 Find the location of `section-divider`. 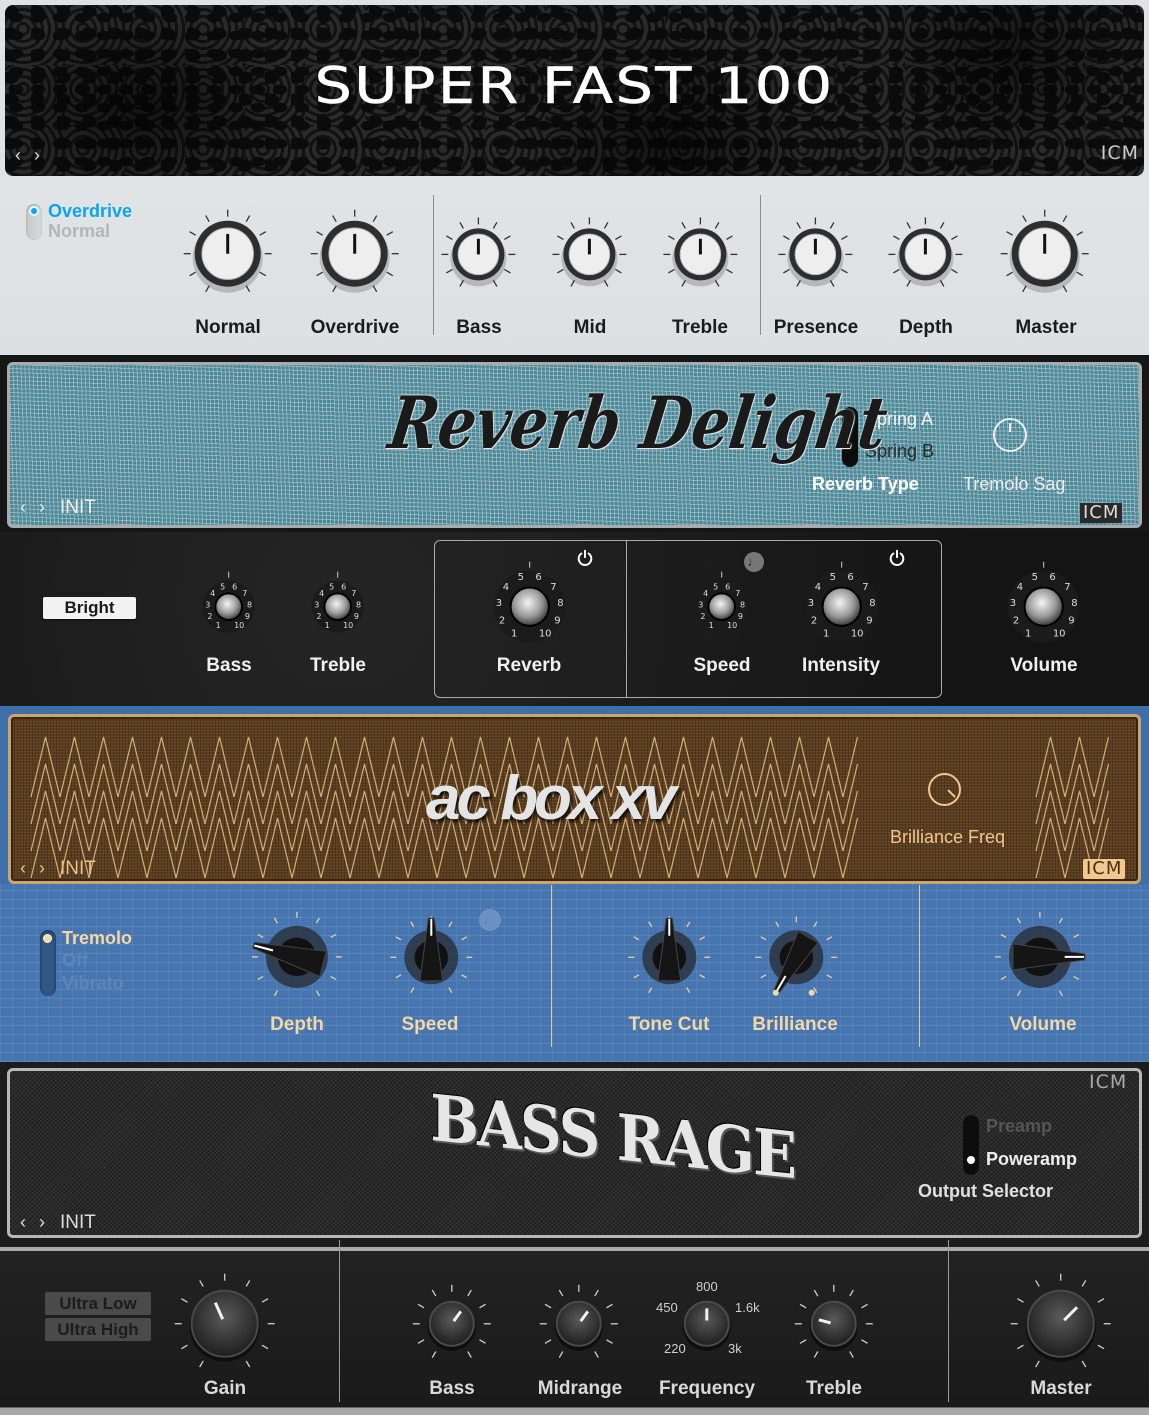

section-divider is located at coordinates (551, 966).